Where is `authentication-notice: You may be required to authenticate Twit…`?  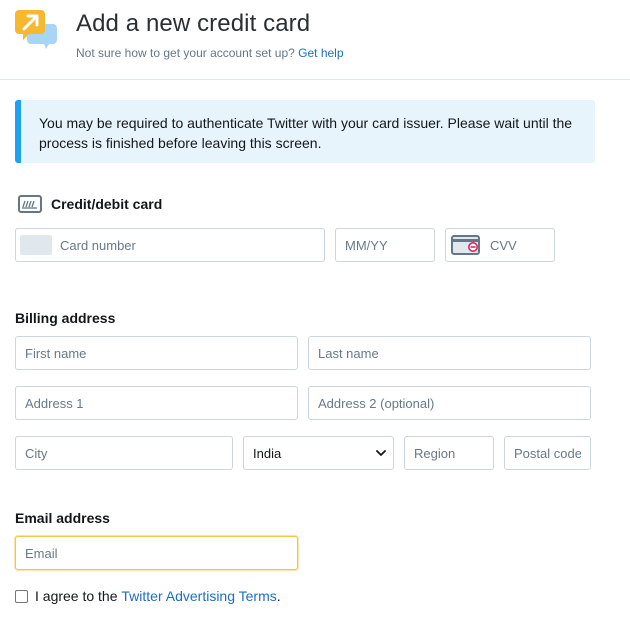 authentication-notice: You may be required to authenticate Twit… is located at coordinates (305, 131).